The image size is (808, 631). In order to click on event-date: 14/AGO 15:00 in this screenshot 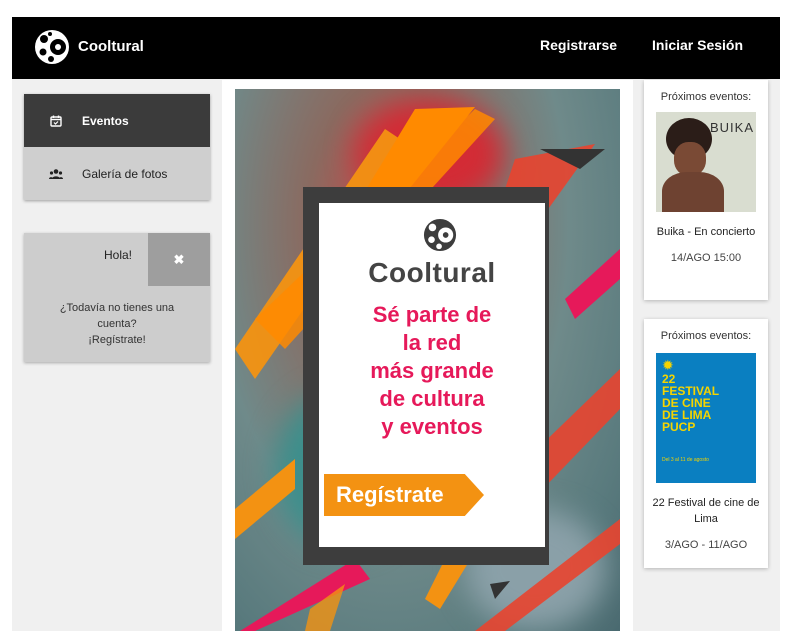, I will do `click(706, 258)`.